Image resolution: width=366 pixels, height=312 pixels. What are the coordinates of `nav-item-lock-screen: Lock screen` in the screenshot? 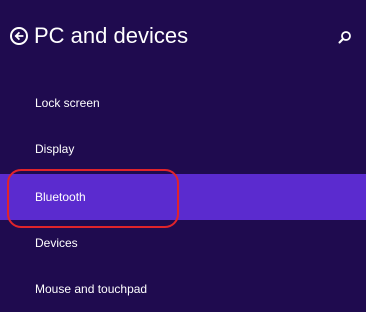 It's located at (183, 103).